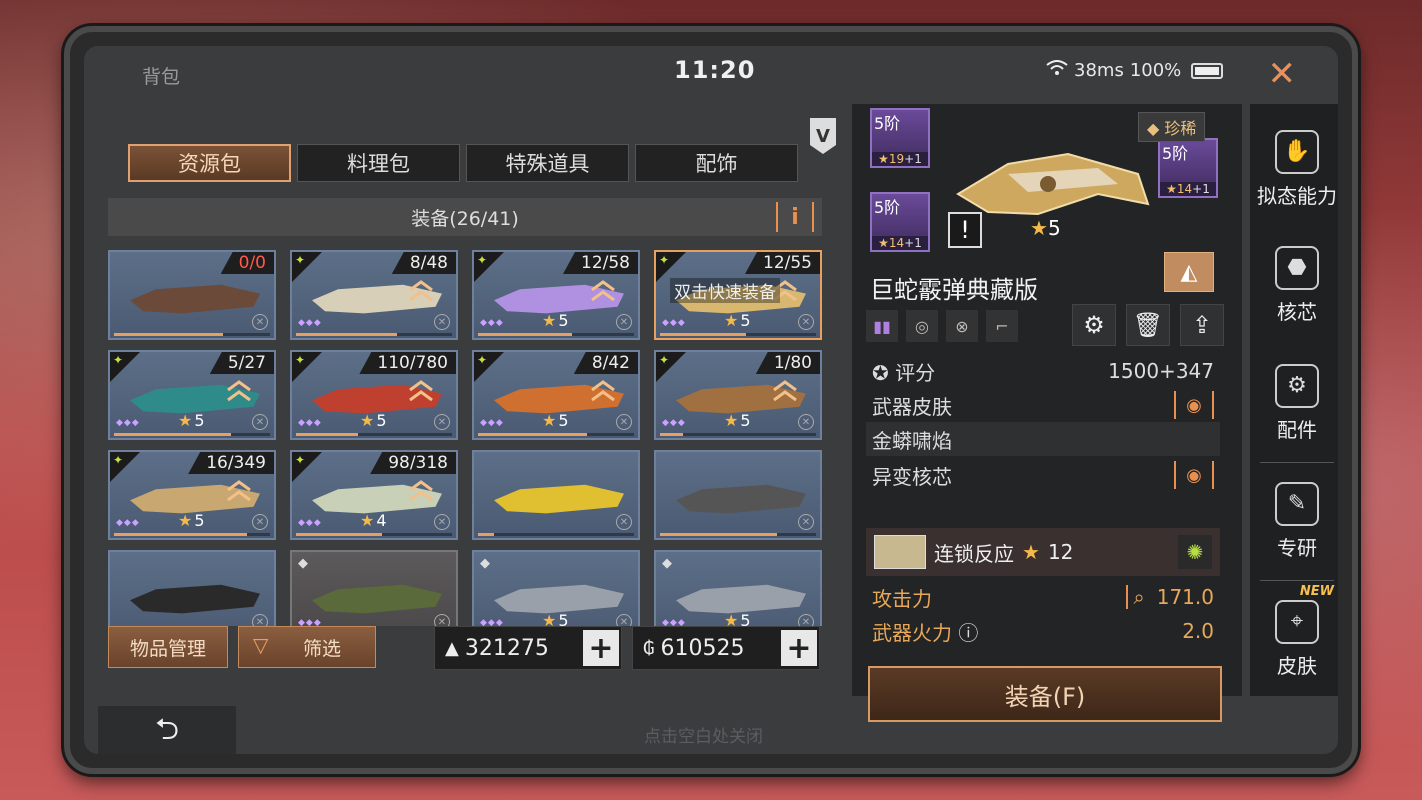 The width and height of the screenshot is (1422, 800). What do you see at coordinates (556, 295) in the screenshot?
I see `grid-item: 12/58 ✦ ★ 5 ◆◆◆ ✕` at bounding box center [556, 295].